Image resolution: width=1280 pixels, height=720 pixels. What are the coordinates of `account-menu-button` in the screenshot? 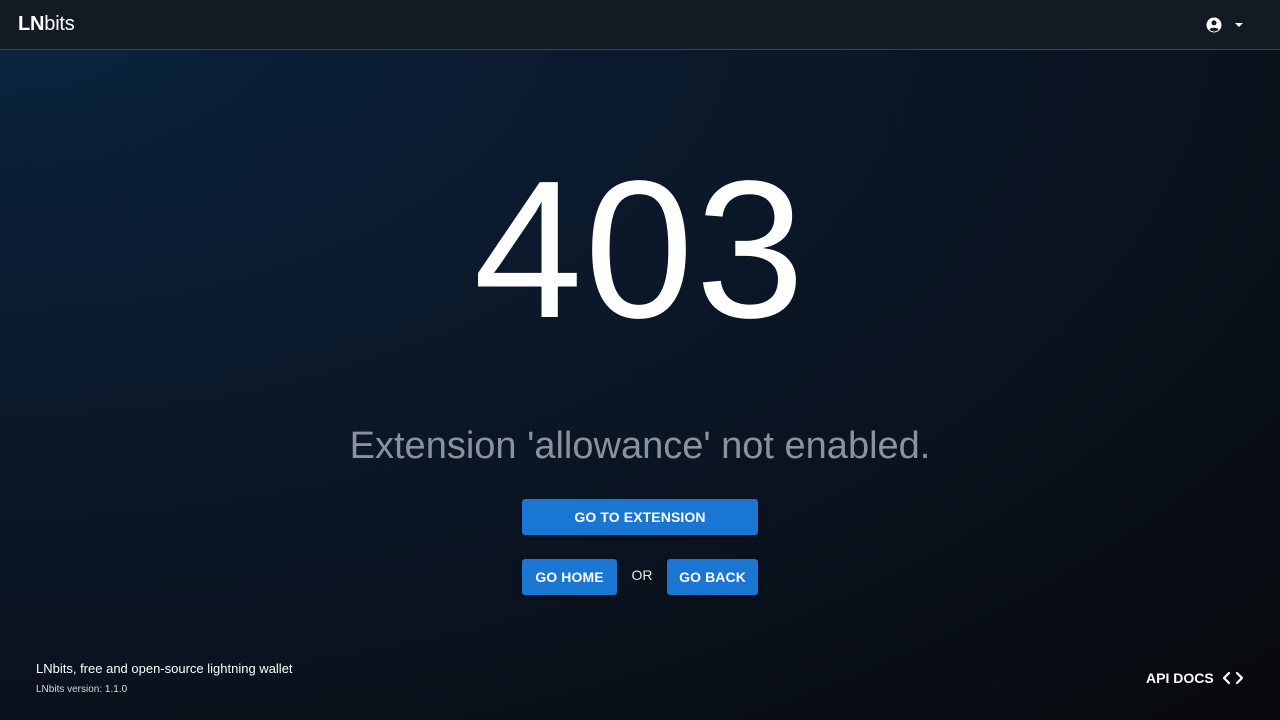 It's located at (1229, 25).